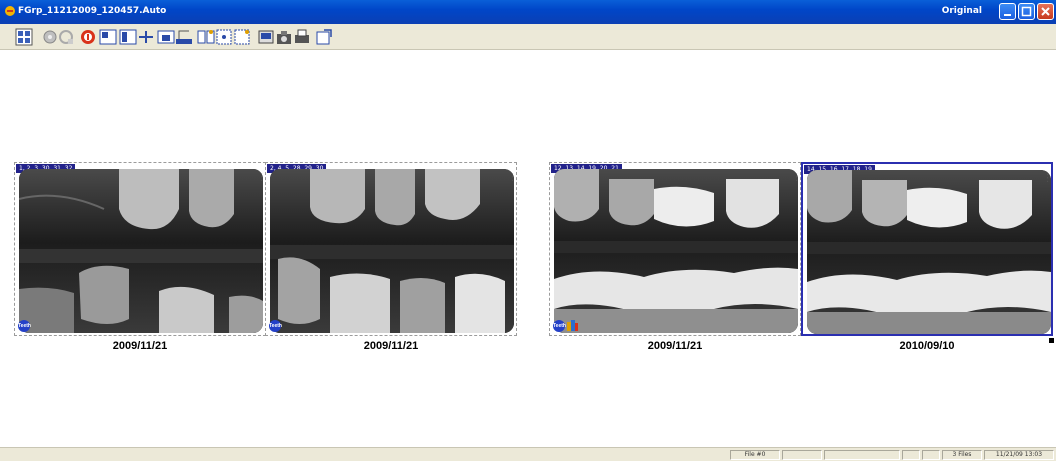  What do you see at coordinates (92, 11) in the screenshot?
I see `window-title: FGrp_11212009_120457.Auto` at bounding box center [92, 11].